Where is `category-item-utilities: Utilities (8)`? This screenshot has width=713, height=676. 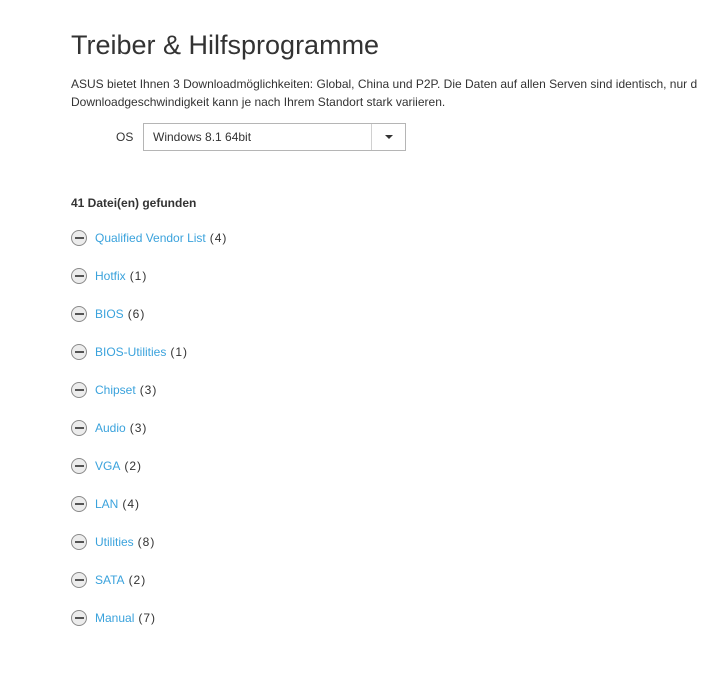 category-item-utilities: Utilities (8) is located at coordinates (149, 551).